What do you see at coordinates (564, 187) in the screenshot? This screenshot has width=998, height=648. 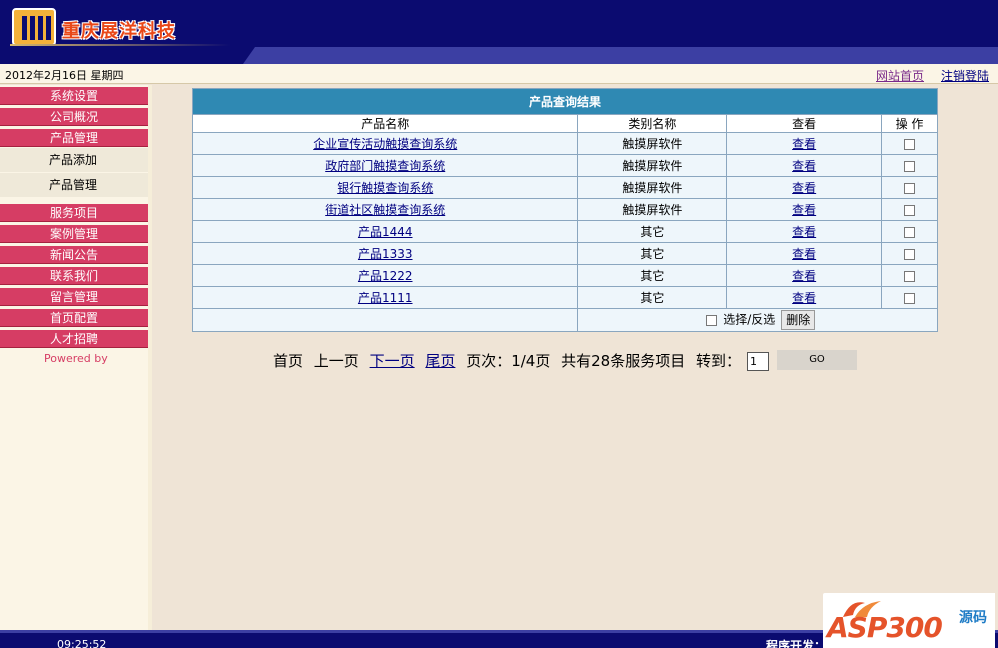 I see `table-row: 银行触摸查询系统 触摸屏软件 查看` at bounding box center [564, 187].